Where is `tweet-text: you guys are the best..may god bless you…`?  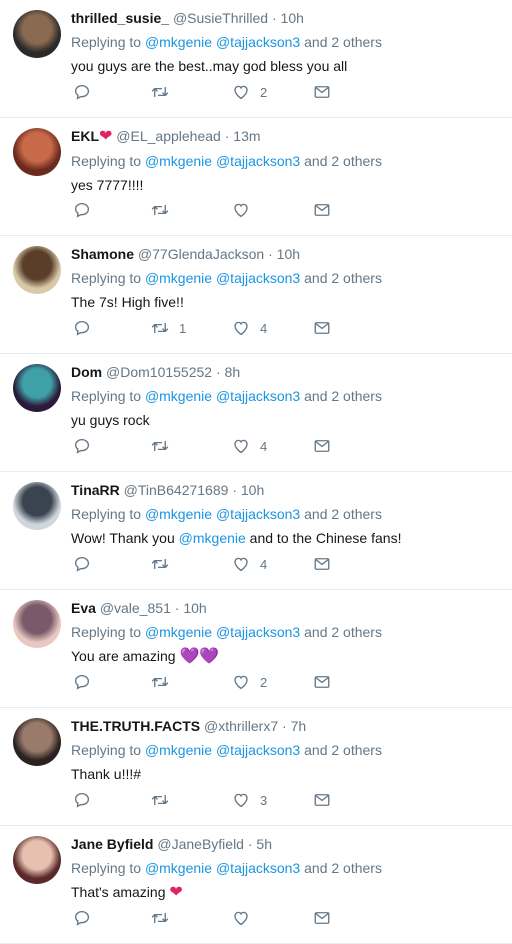
tweet-text: you guys are the best..may god bless you… is located at coordinates (287, 66).